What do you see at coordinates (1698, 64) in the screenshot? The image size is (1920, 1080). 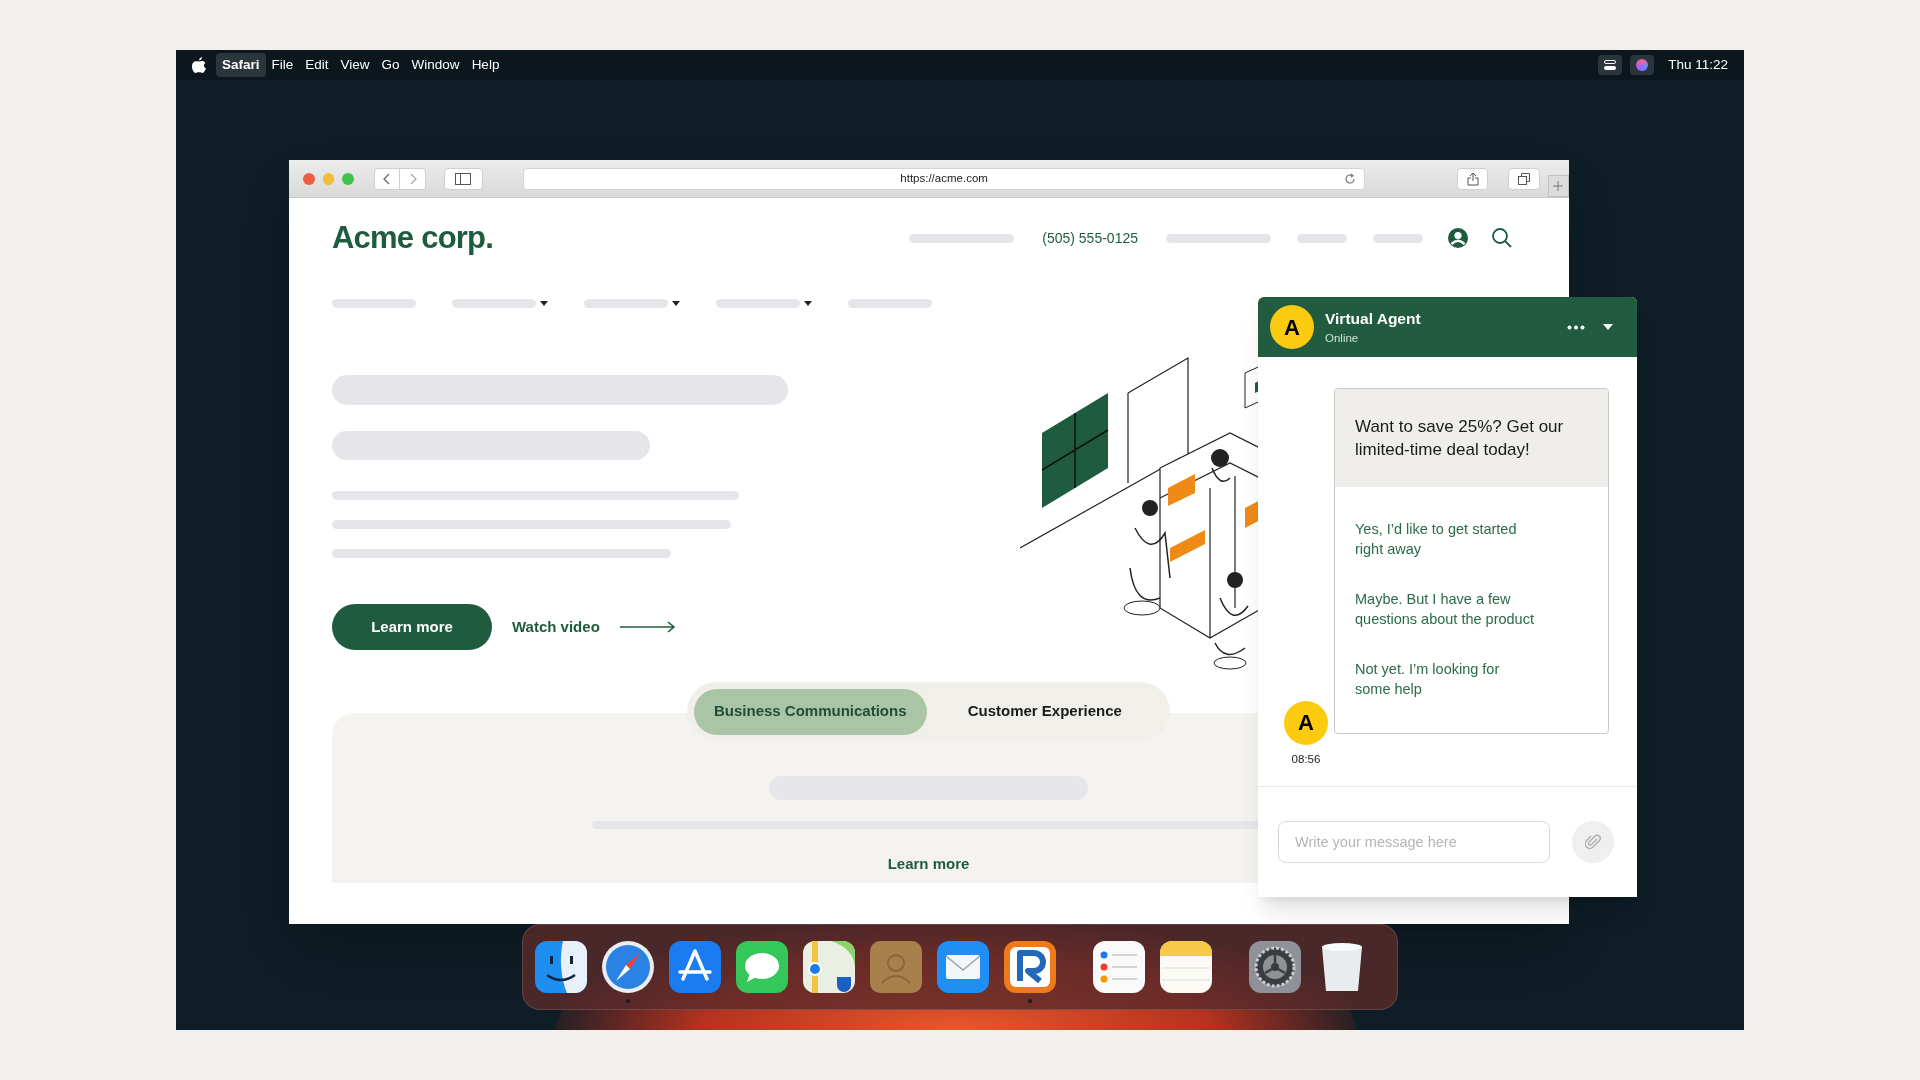 I see `menu-bar-clock: Thu 11:22` at bounding box center [1698, 64].